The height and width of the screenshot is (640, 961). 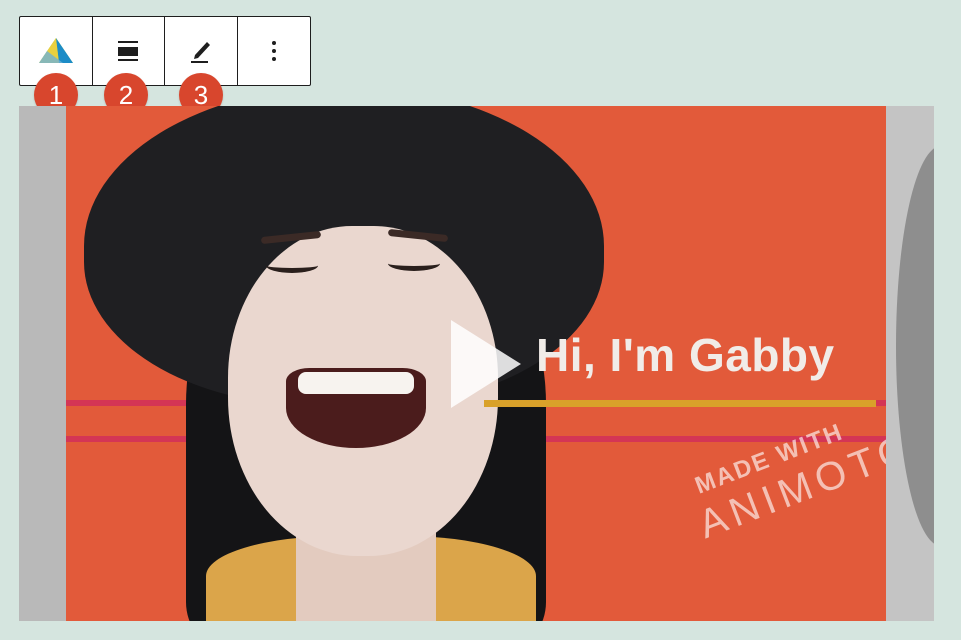 What do you see at coordinates (486, 364) in the screenshot?
I see `play-icon` at bounding box center [486, 364].